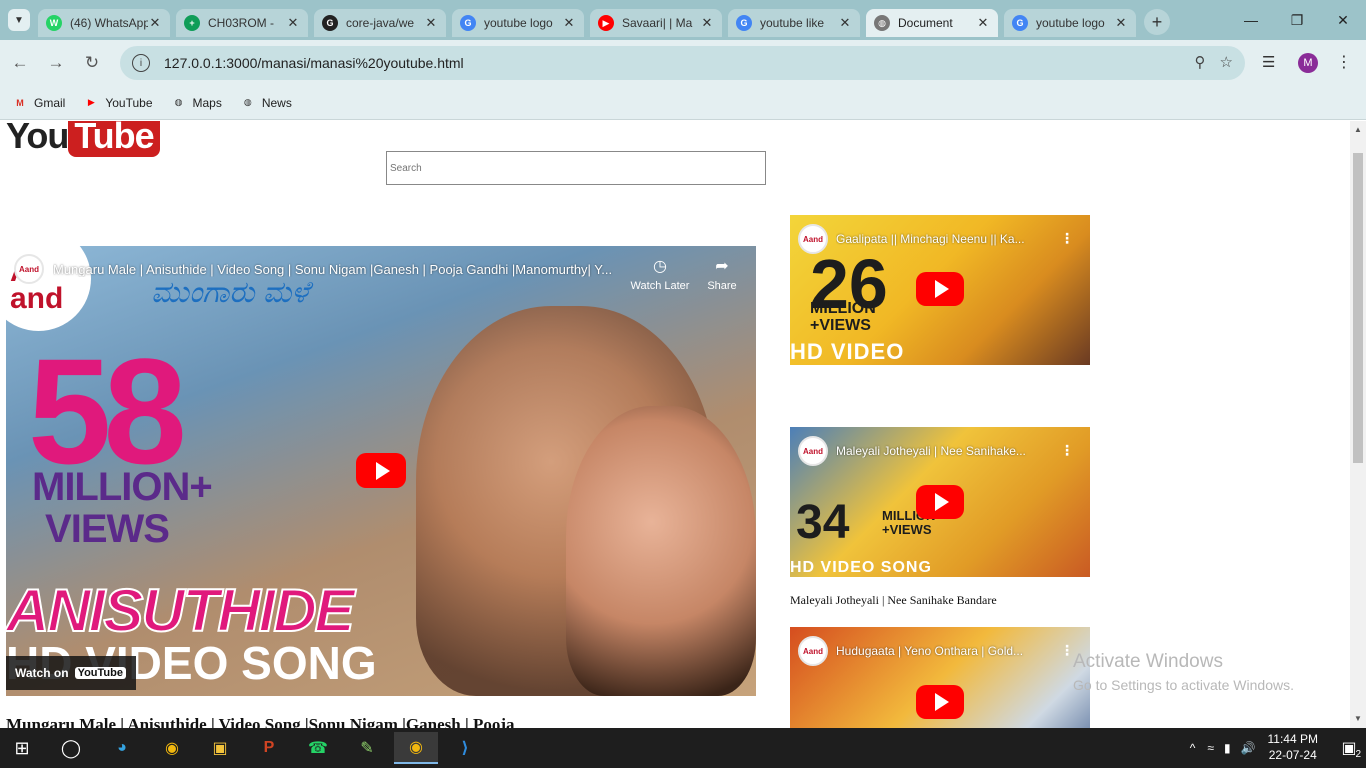  I want to click on bookmark-gmail: M Gmail, so click(38, 103).